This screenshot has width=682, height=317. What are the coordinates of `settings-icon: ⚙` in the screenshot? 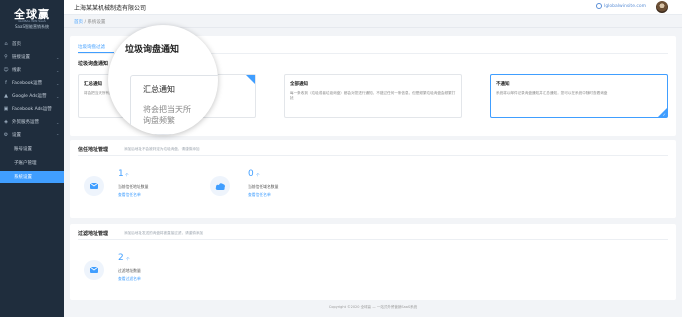 It's located at (6, 135).